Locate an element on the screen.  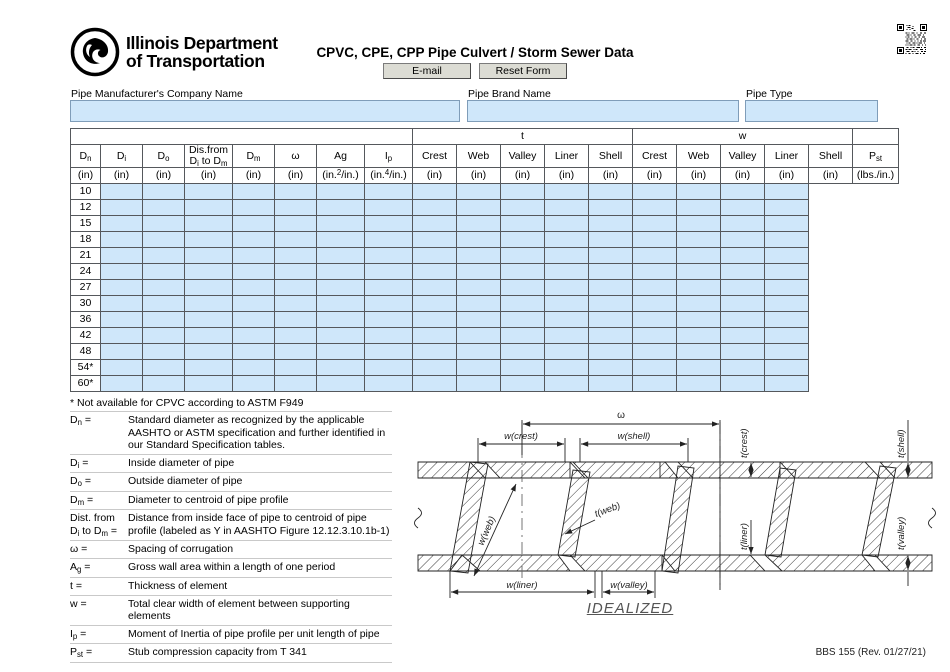
email-button: E-mail is located at coordinates (427, 71).